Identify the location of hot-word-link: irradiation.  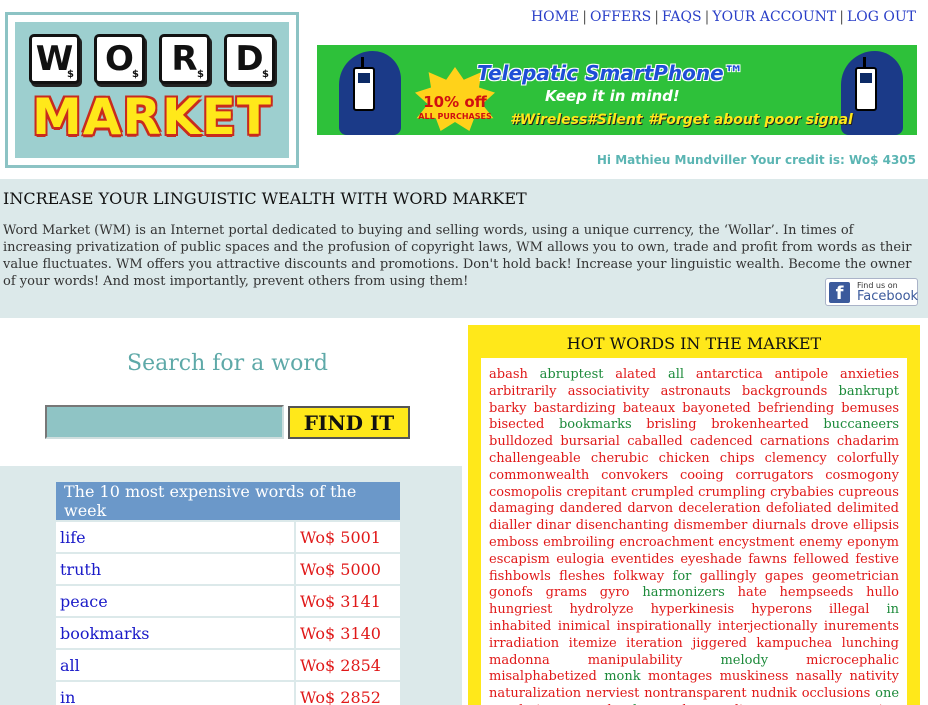
(524, 643).